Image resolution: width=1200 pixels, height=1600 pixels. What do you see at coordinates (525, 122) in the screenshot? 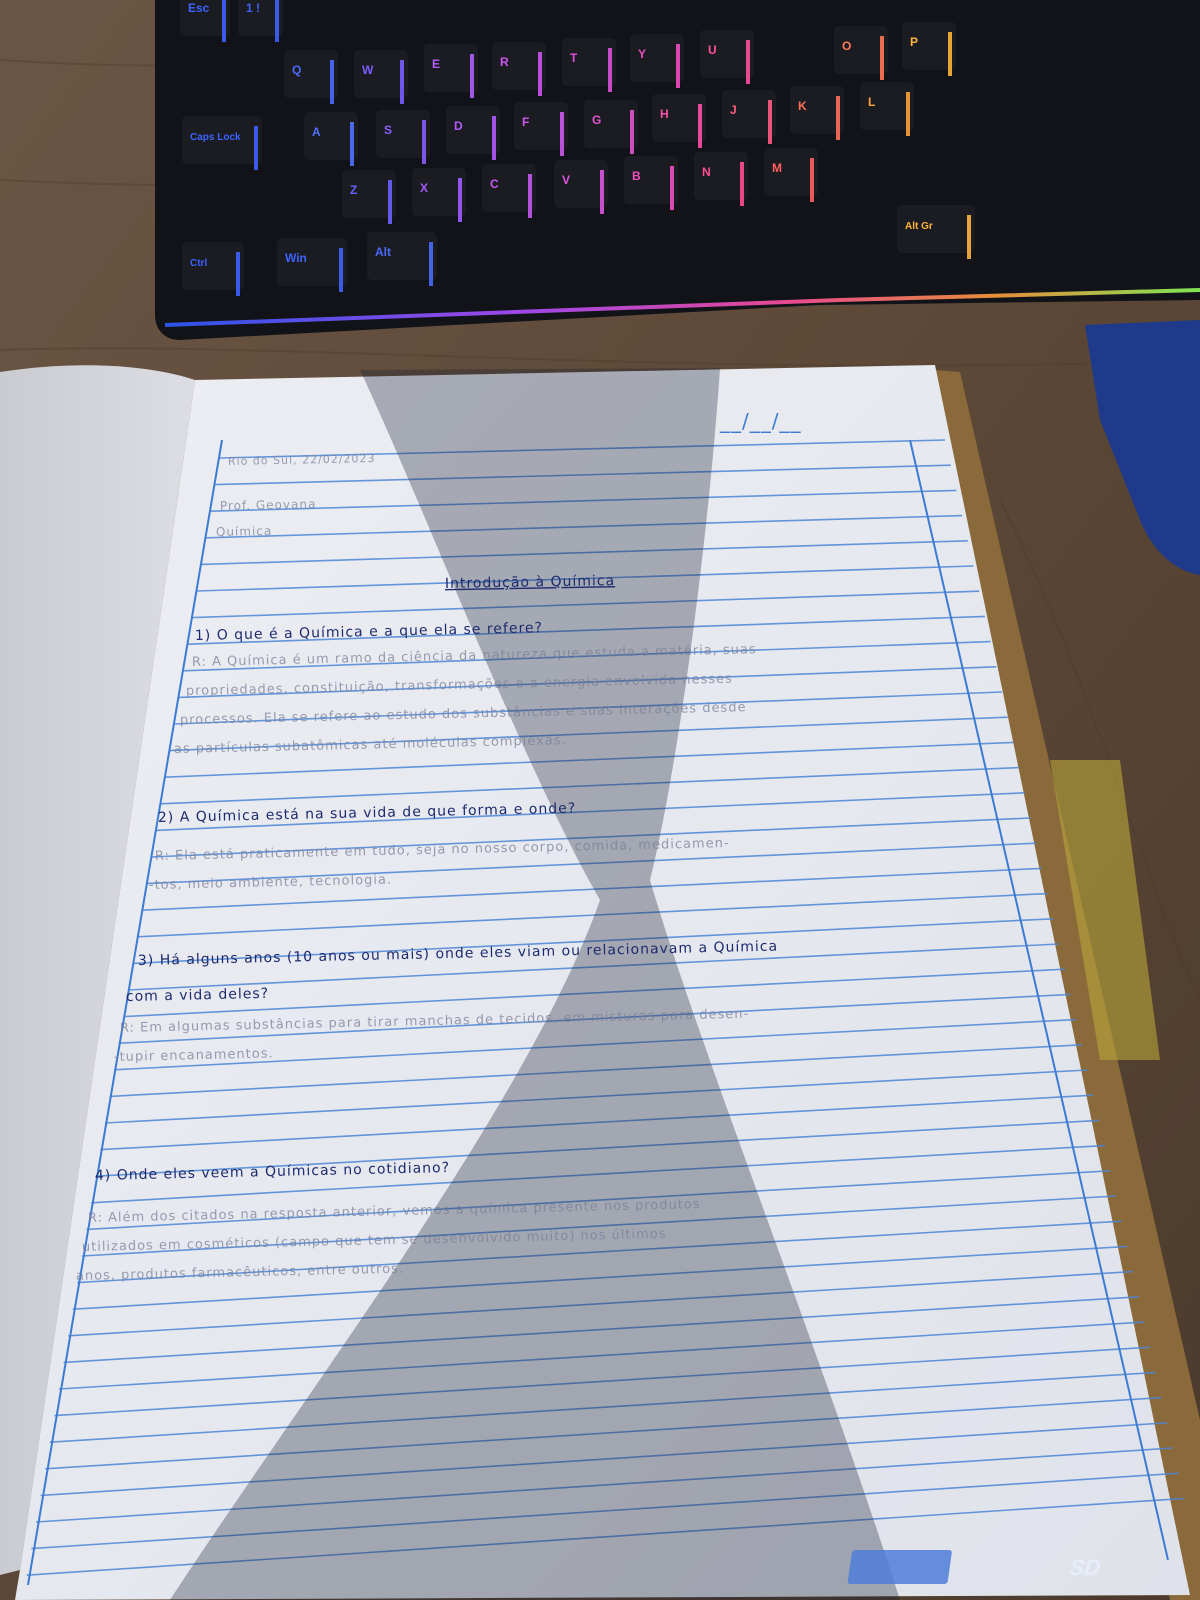
I see `key-label: F` at bounding box center [525, 122].